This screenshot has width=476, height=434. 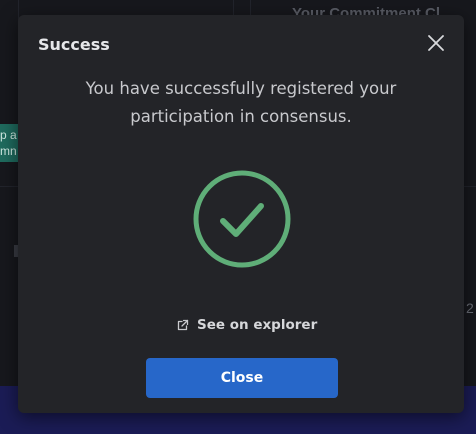 What do you see at coordinates (242, 378) in the screenshot?
I see `close-button: Close` at bounding box center [242, 378].